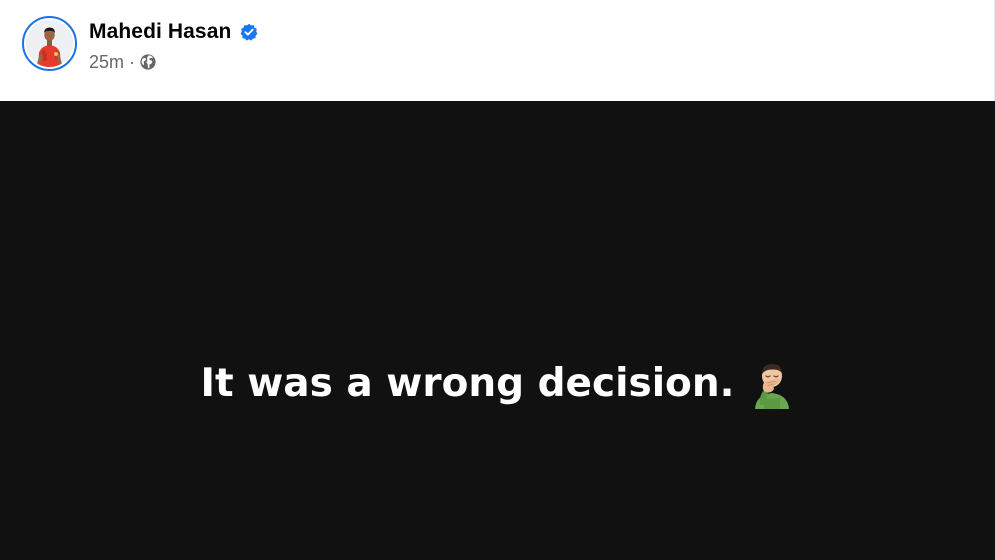 This screenshot has width=995, height=560. I want to click on card-content: It was a wrong decision., so click(497, 384).